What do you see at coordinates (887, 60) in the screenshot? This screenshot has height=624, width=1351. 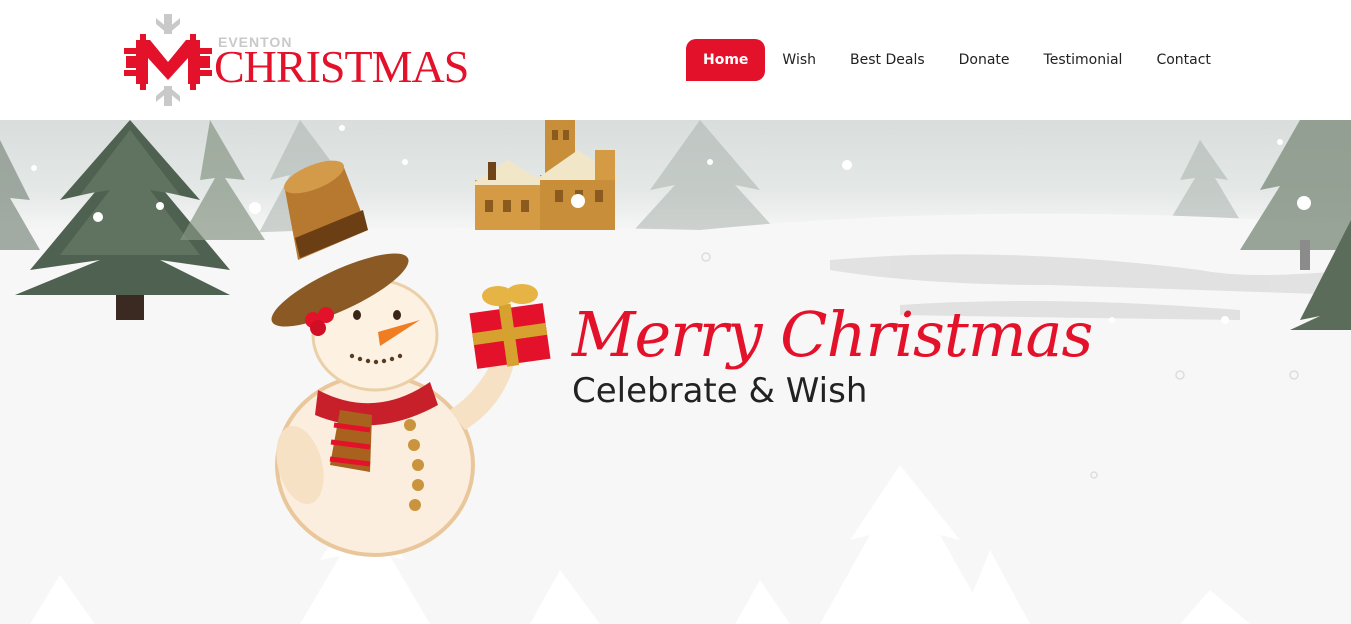 I see `nav-item-best-deals: Best Deals` at bounding box center [887, 60].